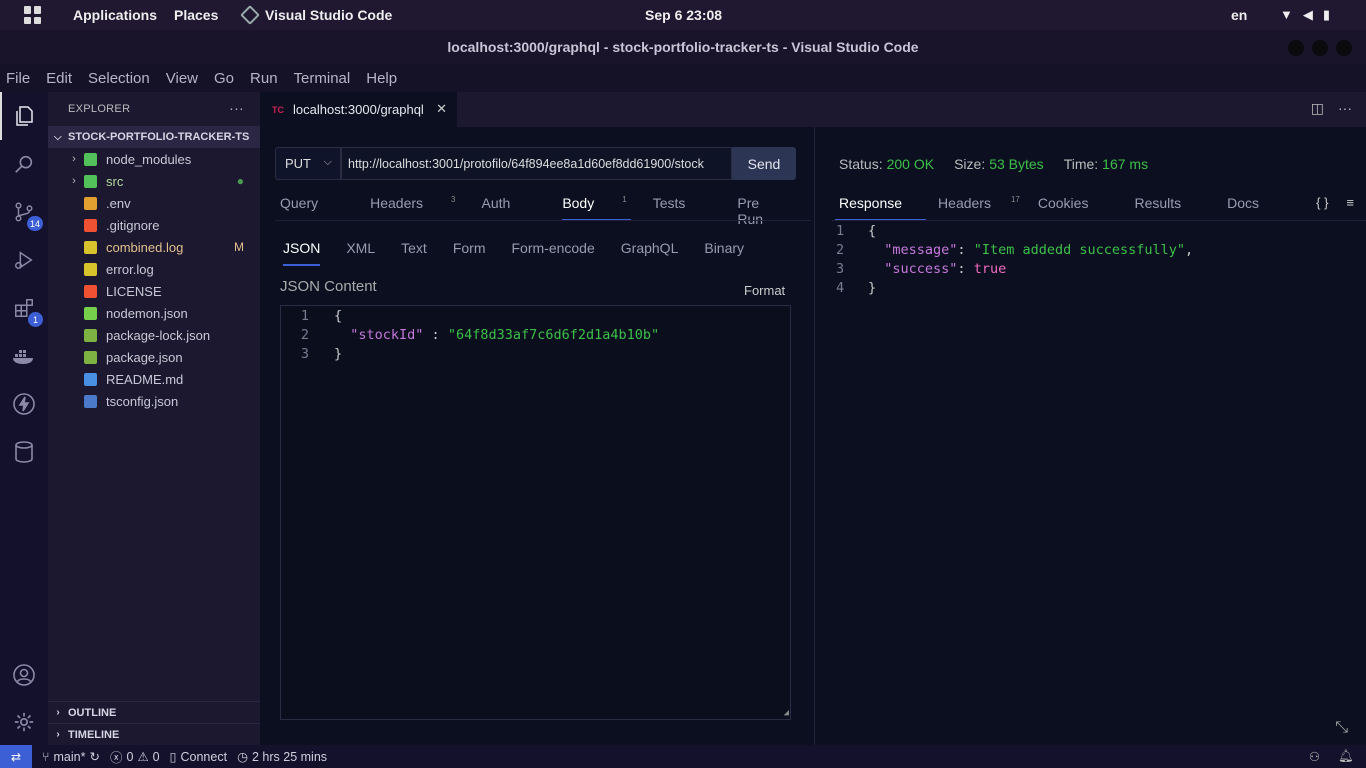 The width and height of the screenshot is (1366, 768). Describe the element at coordinates (118, 203) in the screenshot. I see `file-name: .env` at that location.